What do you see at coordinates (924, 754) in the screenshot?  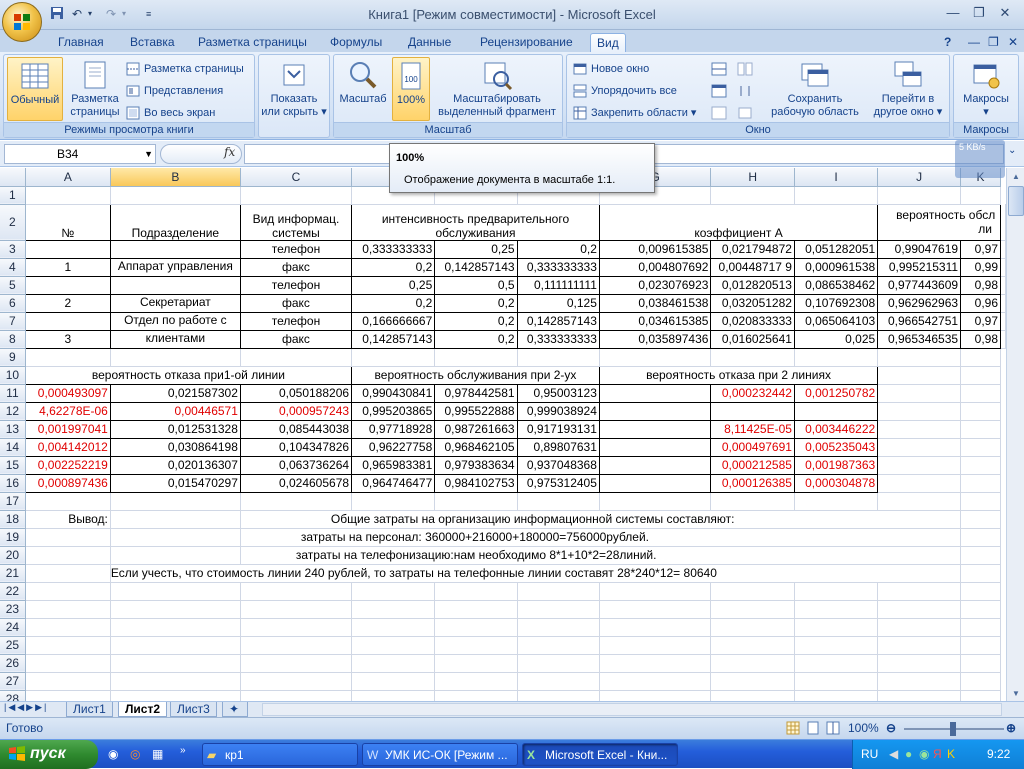 I see `tray-icon-3: ◉` at bounding box center [924, 754].